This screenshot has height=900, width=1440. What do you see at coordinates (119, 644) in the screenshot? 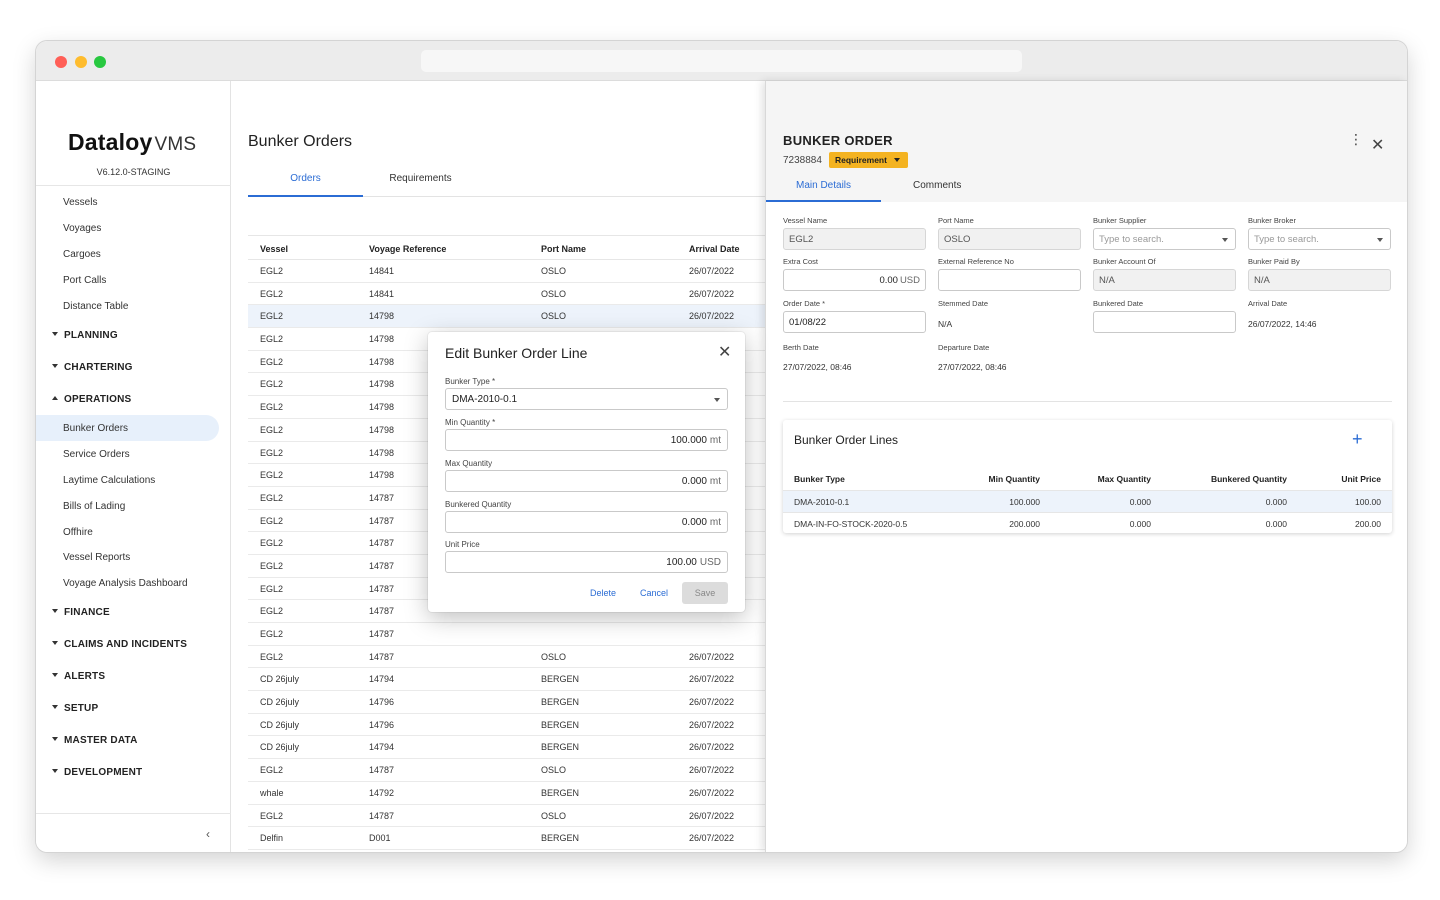
I see `sidebar-section-claims-and-incidents: CLAIMS AND INCIDENTS` at bounding box center [119, 644].